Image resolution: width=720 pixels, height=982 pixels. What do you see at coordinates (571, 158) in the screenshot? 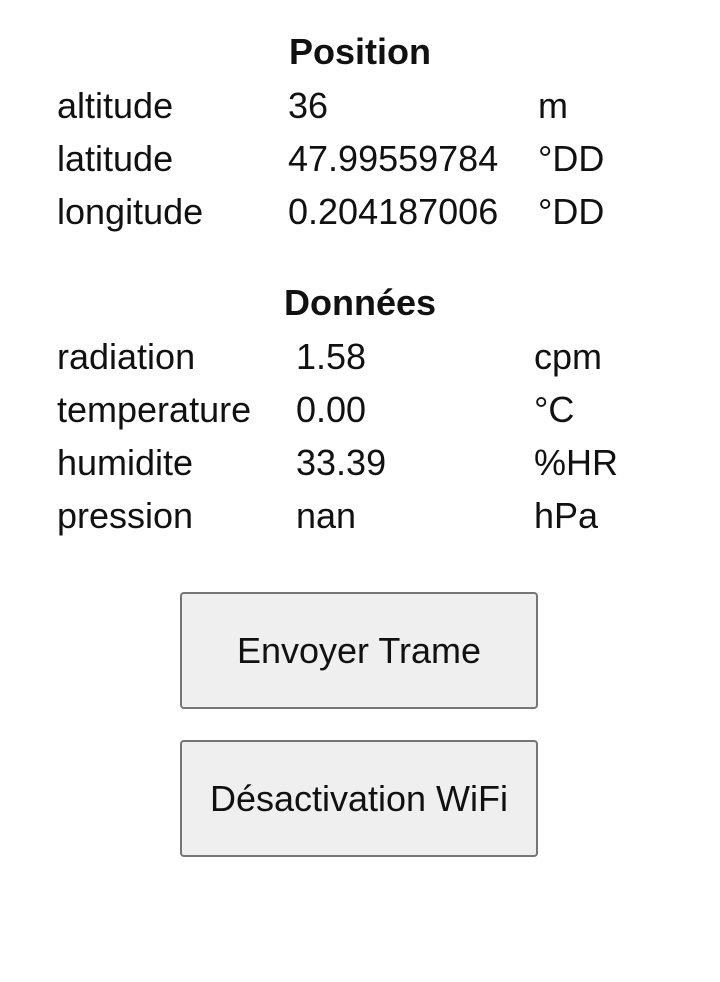
I see `latitude-unit: °DD` at bounding box center [571, 158].